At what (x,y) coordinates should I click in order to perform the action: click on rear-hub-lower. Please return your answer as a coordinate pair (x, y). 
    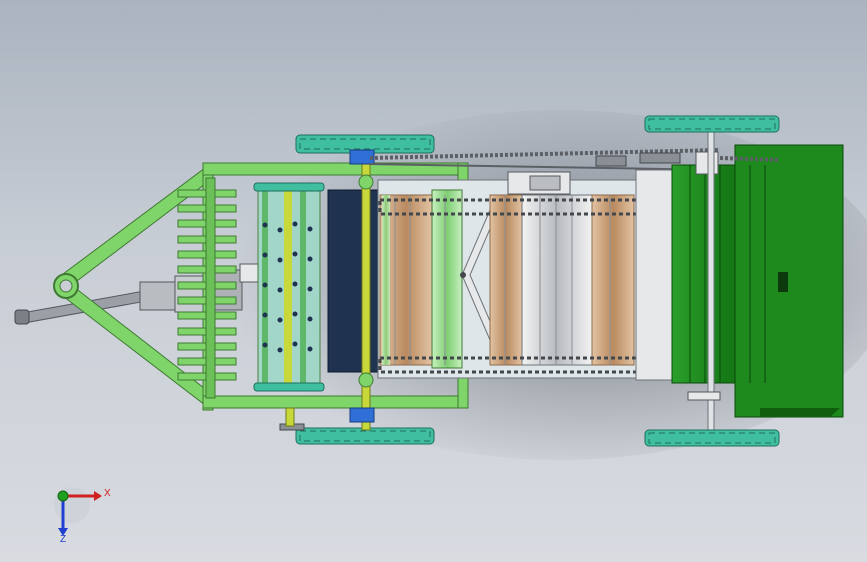
    Looking at the image, I should click on (704, 396).